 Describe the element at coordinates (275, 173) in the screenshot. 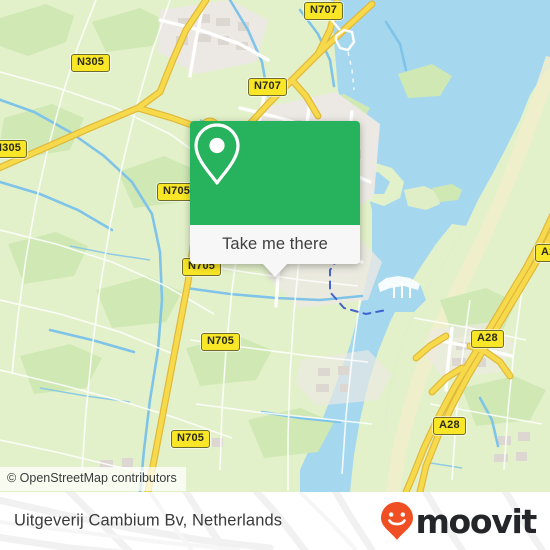

I see `callout-header` at that location.